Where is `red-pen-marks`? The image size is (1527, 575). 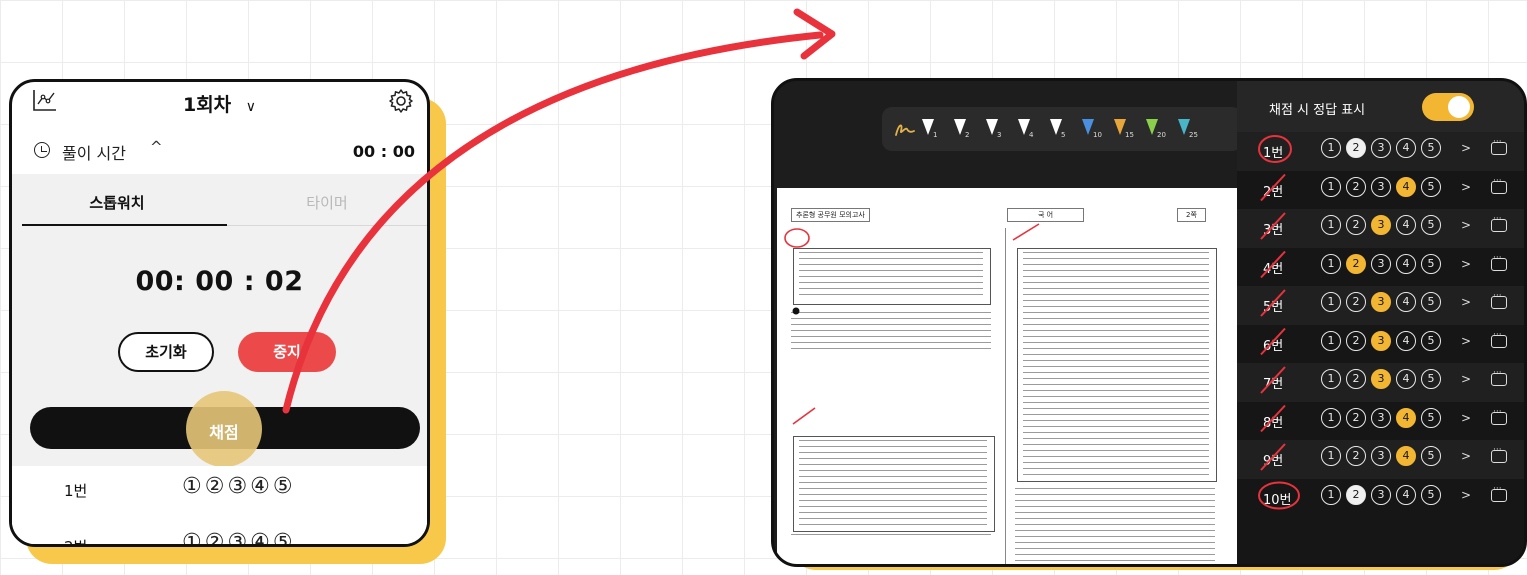 red-pen-marks is located at coordinates (912, 324).